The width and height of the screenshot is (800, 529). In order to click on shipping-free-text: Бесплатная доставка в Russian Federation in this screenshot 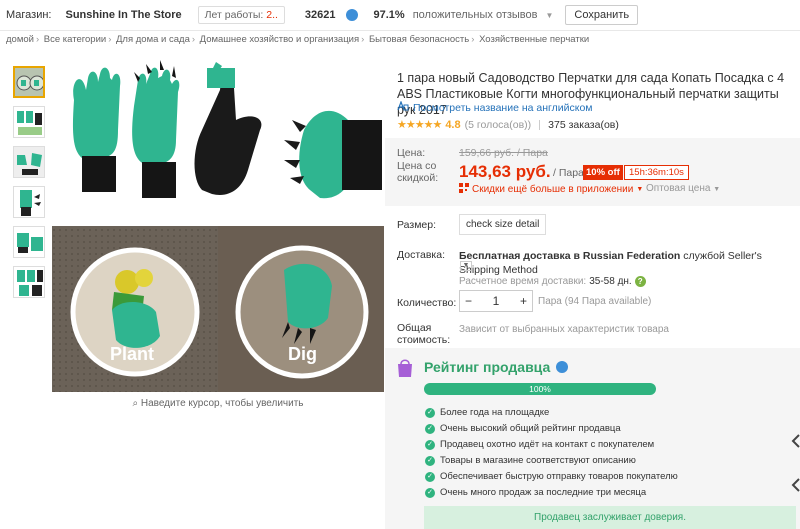, I will do `click(570, 256)`.